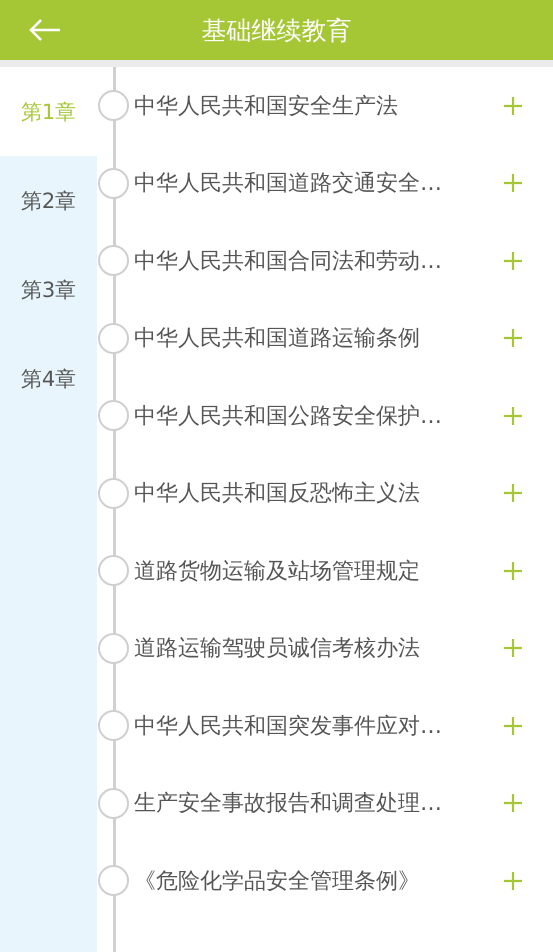 Image resolution: width=553 pixels, height=952 pixels. What do you see at coordinates (318, 105) in the screenshot?
I see `section-title: 中华人民共和国安全生产法` at bounding box center [318, 105].